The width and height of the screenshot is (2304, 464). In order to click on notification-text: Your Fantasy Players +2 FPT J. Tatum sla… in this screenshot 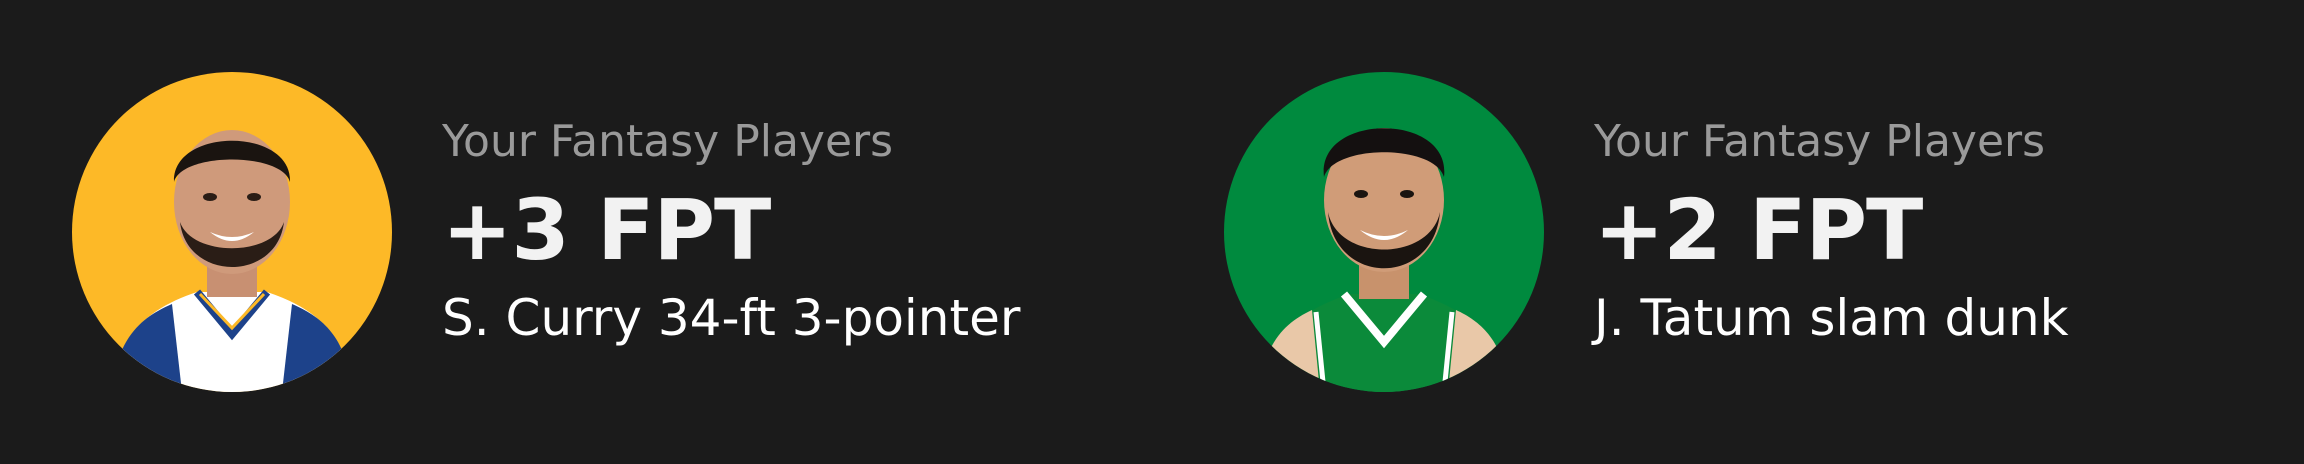, I will do `click(1831, 232)`.